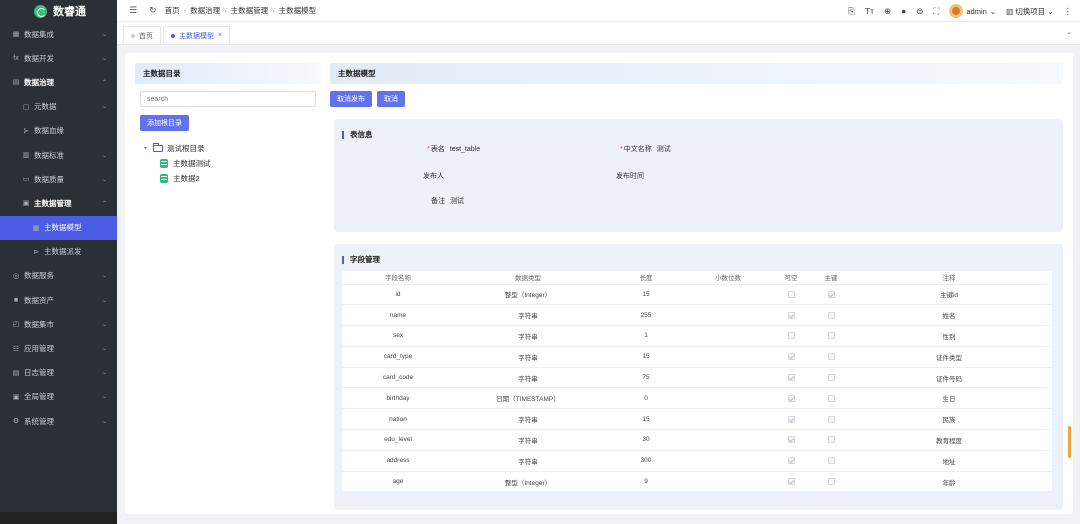  I want to click on field-name-cell: nation, so click(398, 419).